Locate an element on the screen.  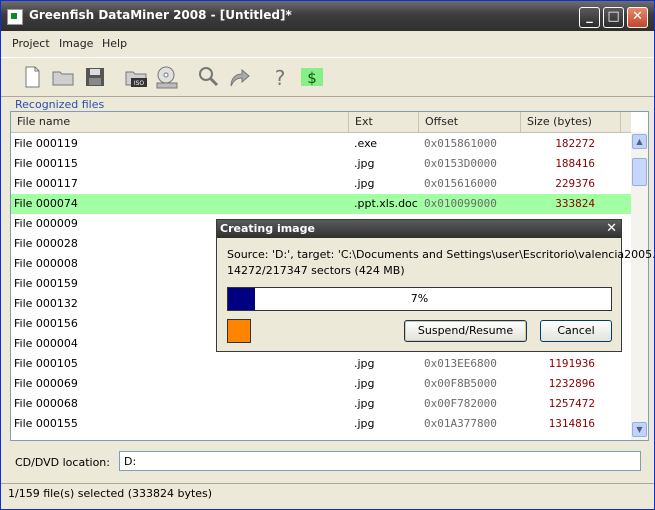
new-document-icon is located at coordinates (32, 77).